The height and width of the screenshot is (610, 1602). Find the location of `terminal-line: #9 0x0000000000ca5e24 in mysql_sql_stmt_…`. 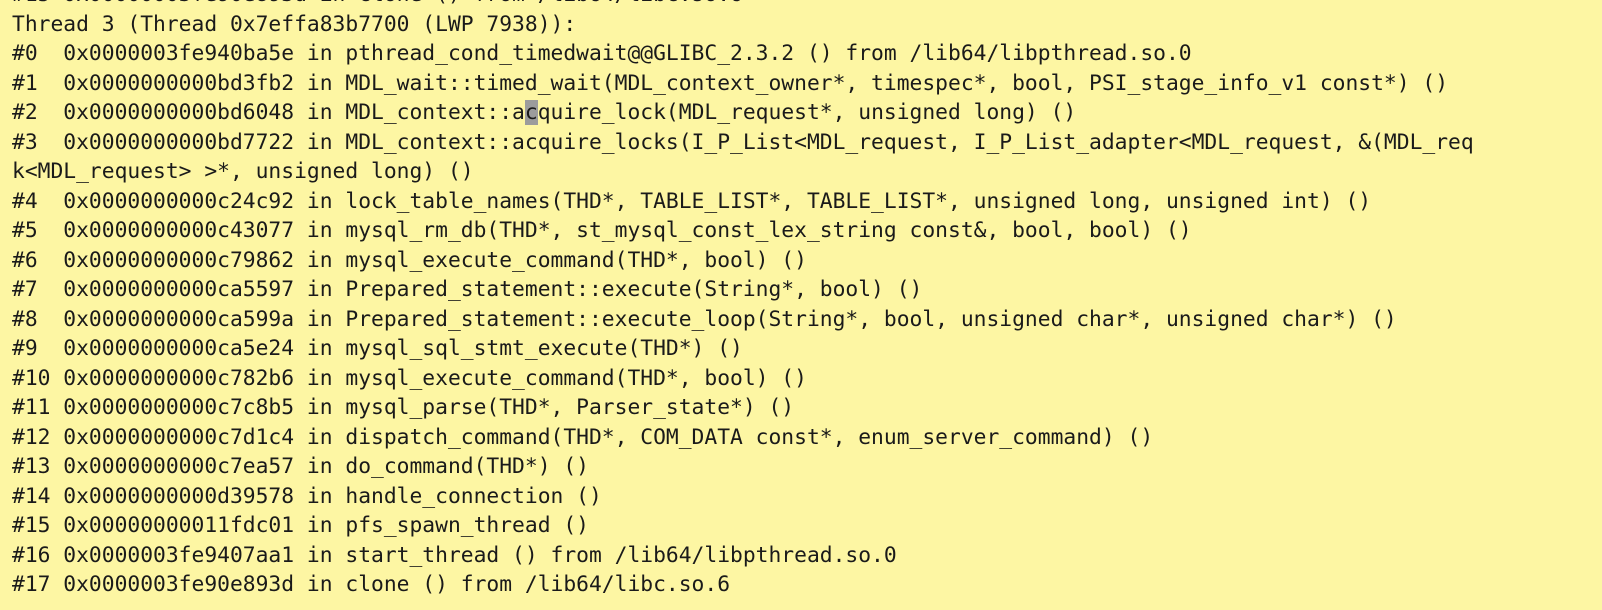

terminal-line: #9 0x0000000000ca5e24 in mysql_sql_stmt_… is located at coordinates (377, 348).